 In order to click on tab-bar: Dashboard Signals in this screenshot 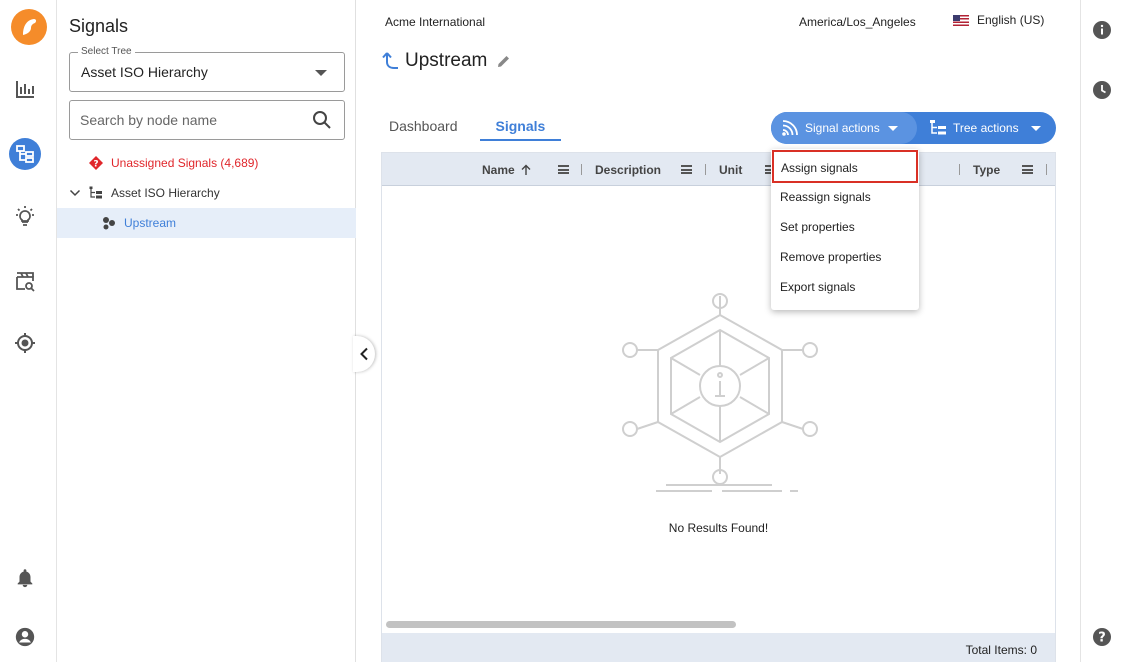, I will do `click(478, 127)`.